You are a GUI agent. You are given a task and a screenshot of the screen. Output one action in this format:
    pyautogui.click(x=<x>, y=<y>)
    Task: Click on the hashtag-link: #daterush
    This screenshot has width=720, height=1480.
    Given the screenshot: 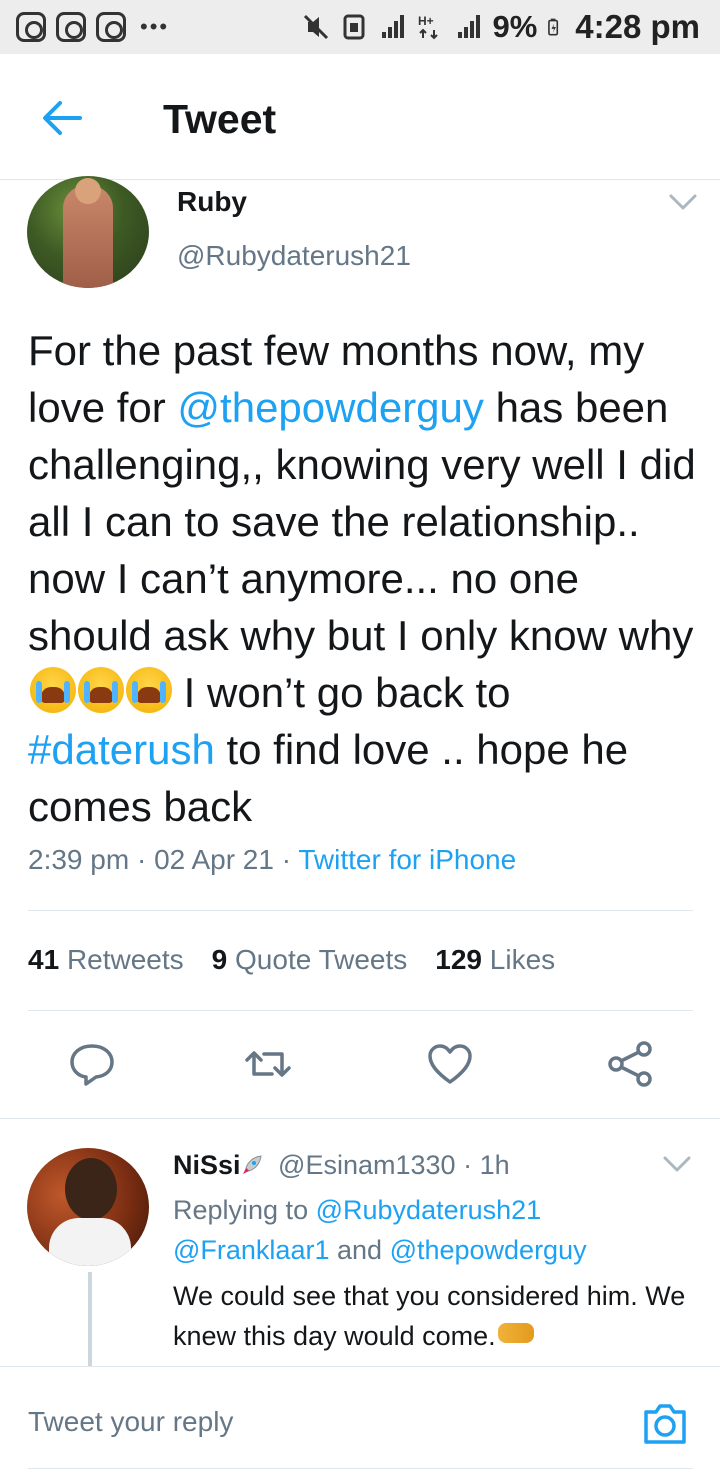 What is the action you would take?
    pyautogui.click(x=121, y=749)
    